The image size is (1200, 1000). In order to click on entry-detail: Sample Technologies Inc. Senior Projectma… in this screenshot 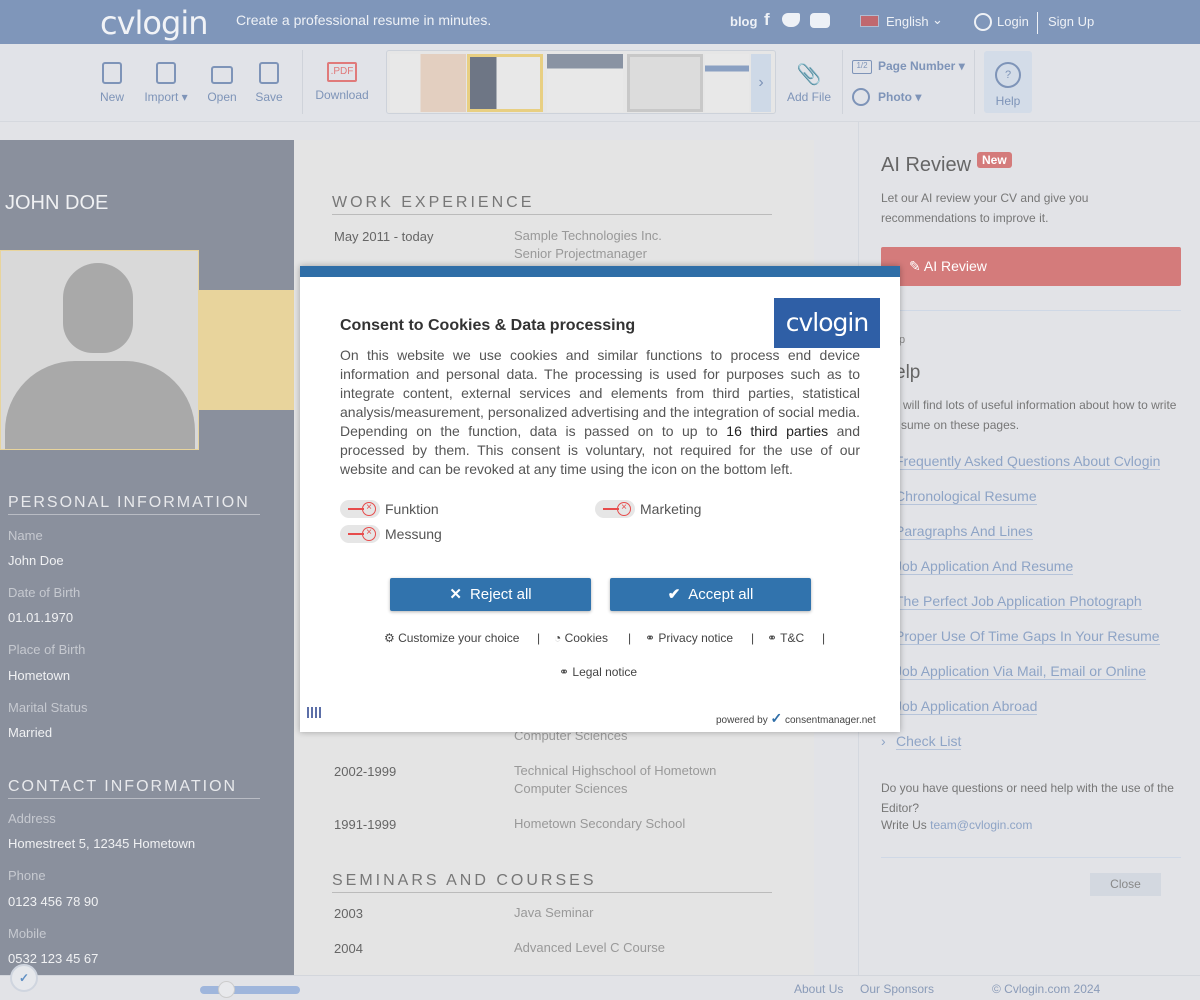, I will do `click(588, 245)`.